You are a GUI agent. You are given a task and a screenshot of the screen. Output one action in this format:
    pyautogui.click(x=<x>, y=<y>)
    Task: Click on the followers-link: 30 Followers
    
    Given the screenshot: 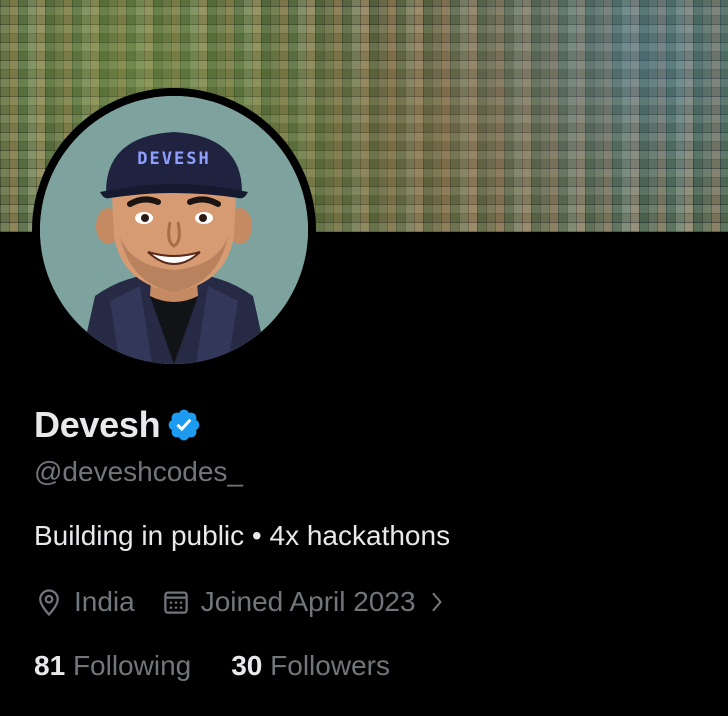 What is the action you would take?
    pyautogui.click(x=310, y=666)
    